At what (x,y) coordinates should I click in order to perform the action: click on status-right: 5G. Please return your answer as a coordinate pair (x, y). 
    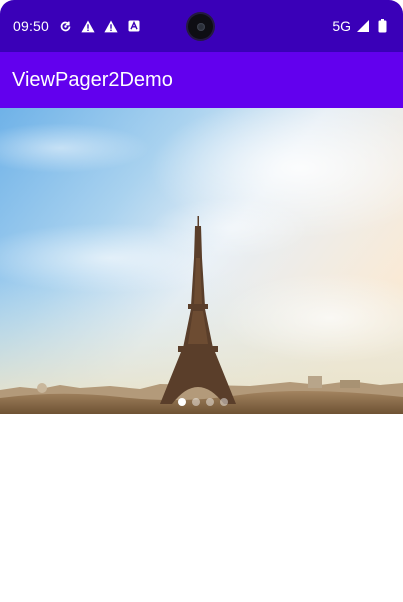
    Looking at the image, I should click on (360, 26).